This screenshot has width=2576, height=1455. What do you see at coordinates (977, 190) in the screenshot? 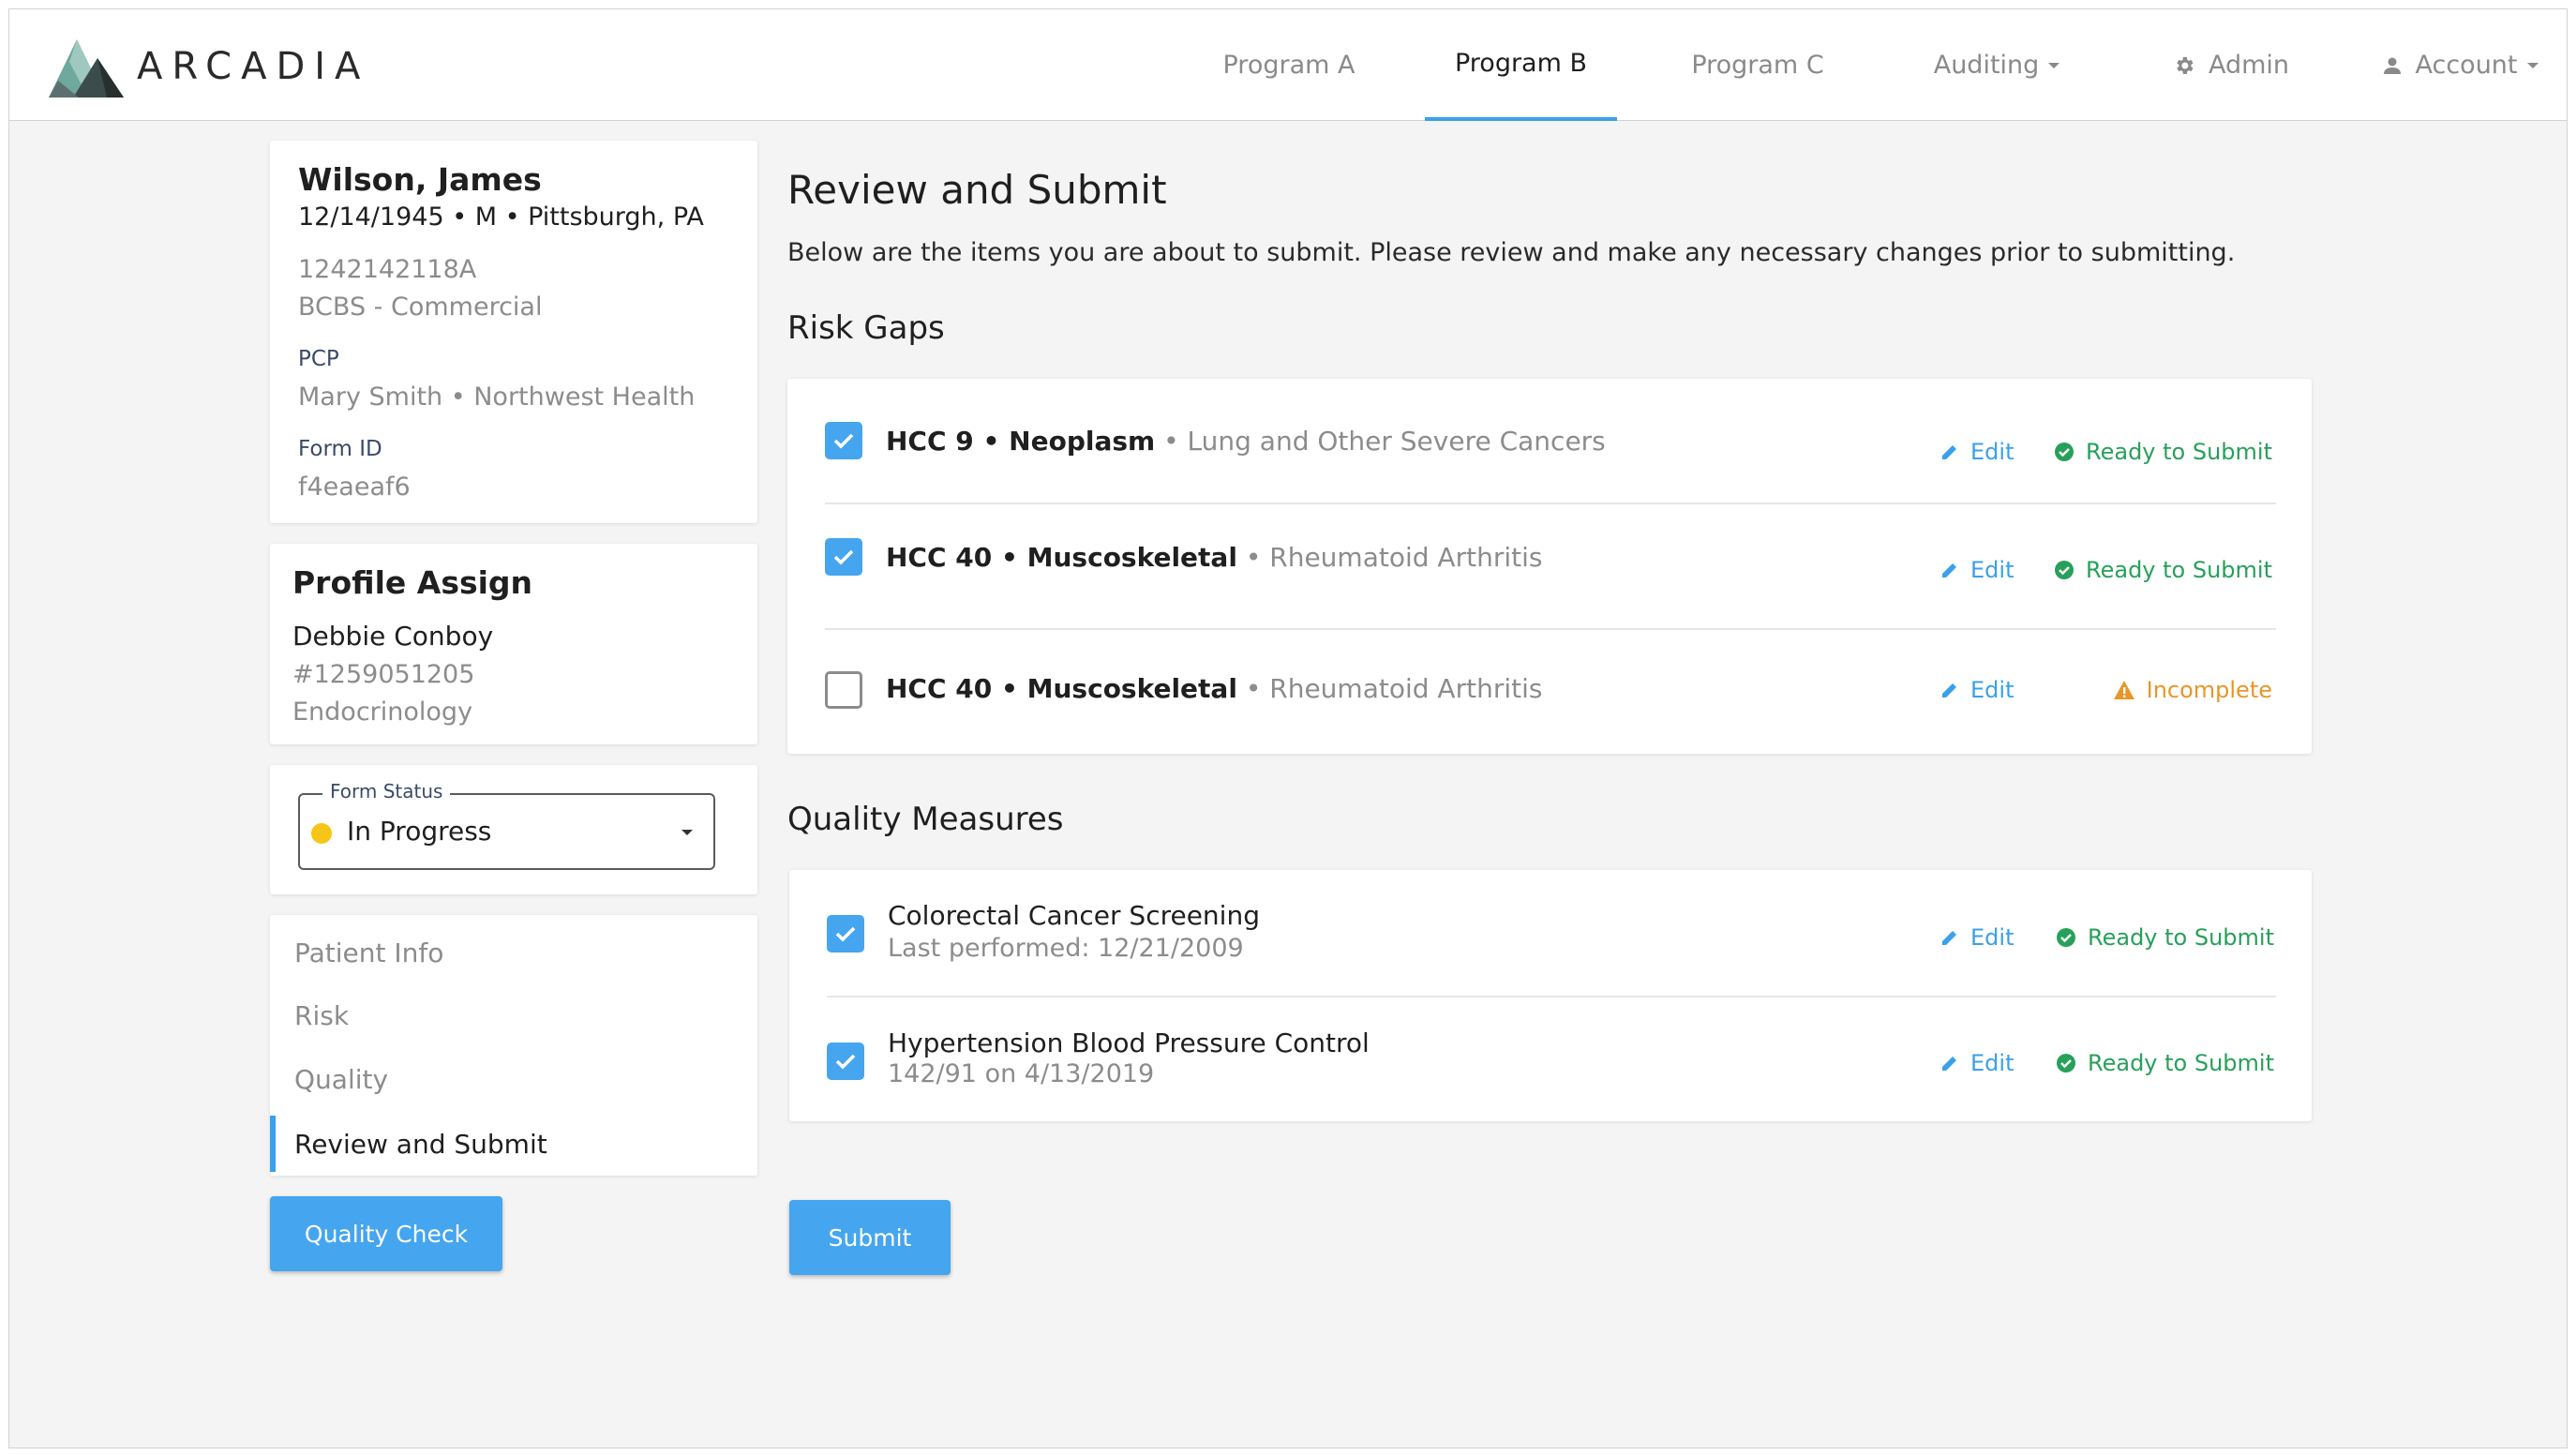
I see `page-title: Review and Submit` at bounding box center [977, 190].